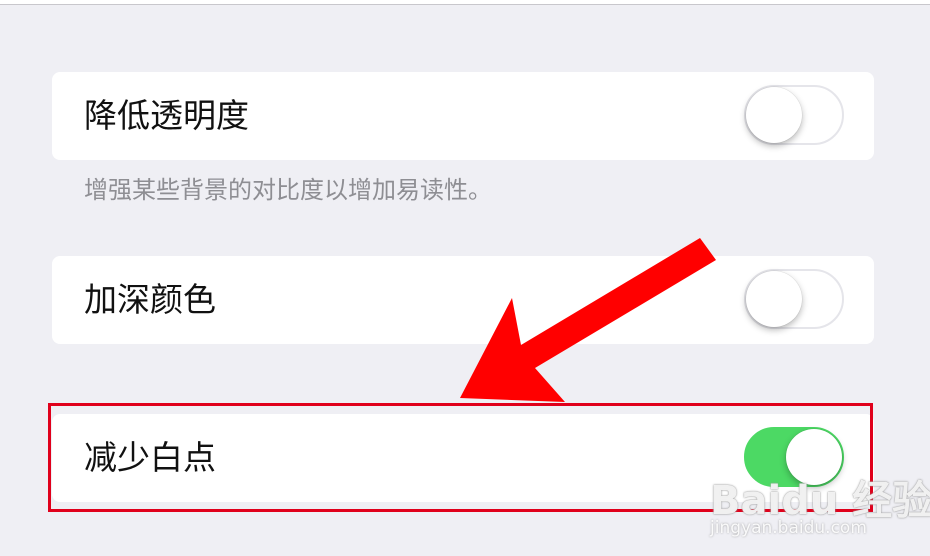 This screenshot has width=930, height=556. I want to click on top-edge-divider, so click(465, 2).